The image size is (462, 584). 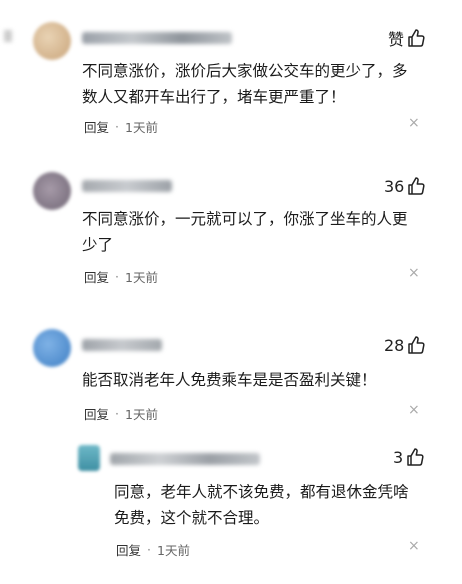 I want to click on comment-text: 能否取消老年人免费乘车是是否盈利关键！, so click(x=262, y=380).